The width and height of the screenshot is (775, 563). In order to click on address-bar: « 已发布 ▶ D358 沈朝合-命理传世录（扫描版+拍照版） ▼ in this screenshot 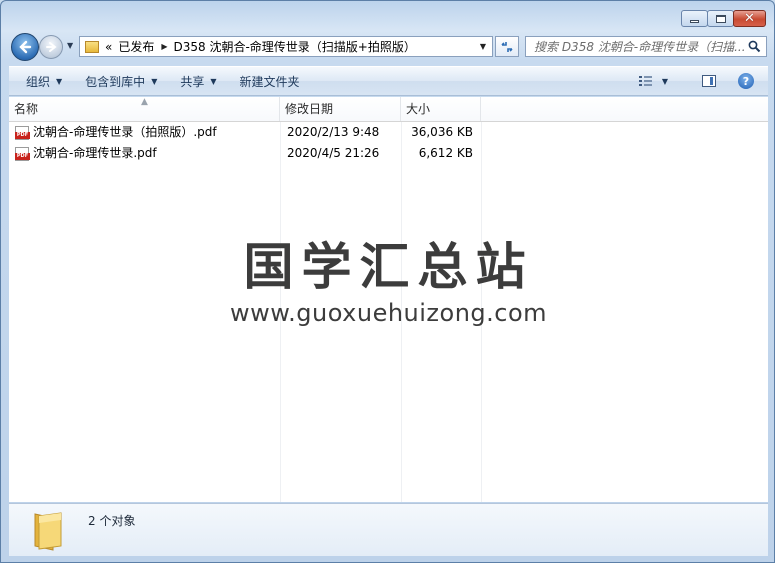, I will do `click(286, 46)`.